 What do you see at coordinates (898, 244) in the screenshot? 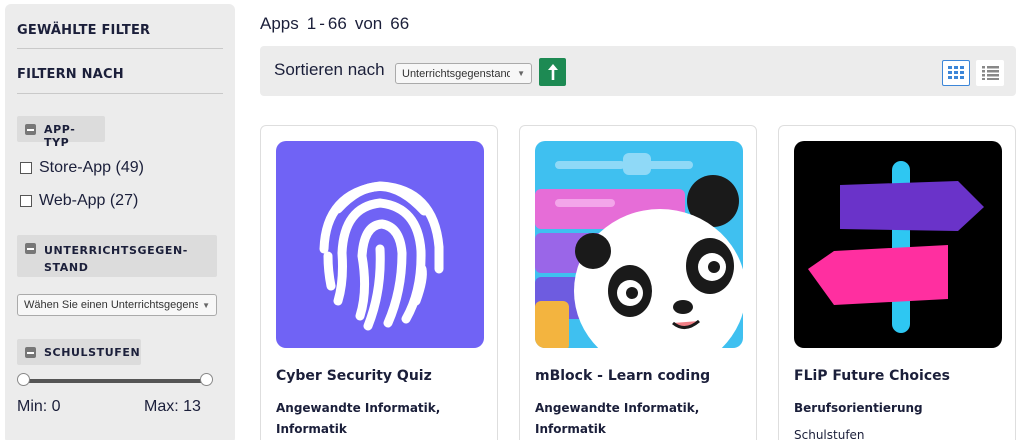
I see `signpost-app-icon` at bounding box center [898, 244].